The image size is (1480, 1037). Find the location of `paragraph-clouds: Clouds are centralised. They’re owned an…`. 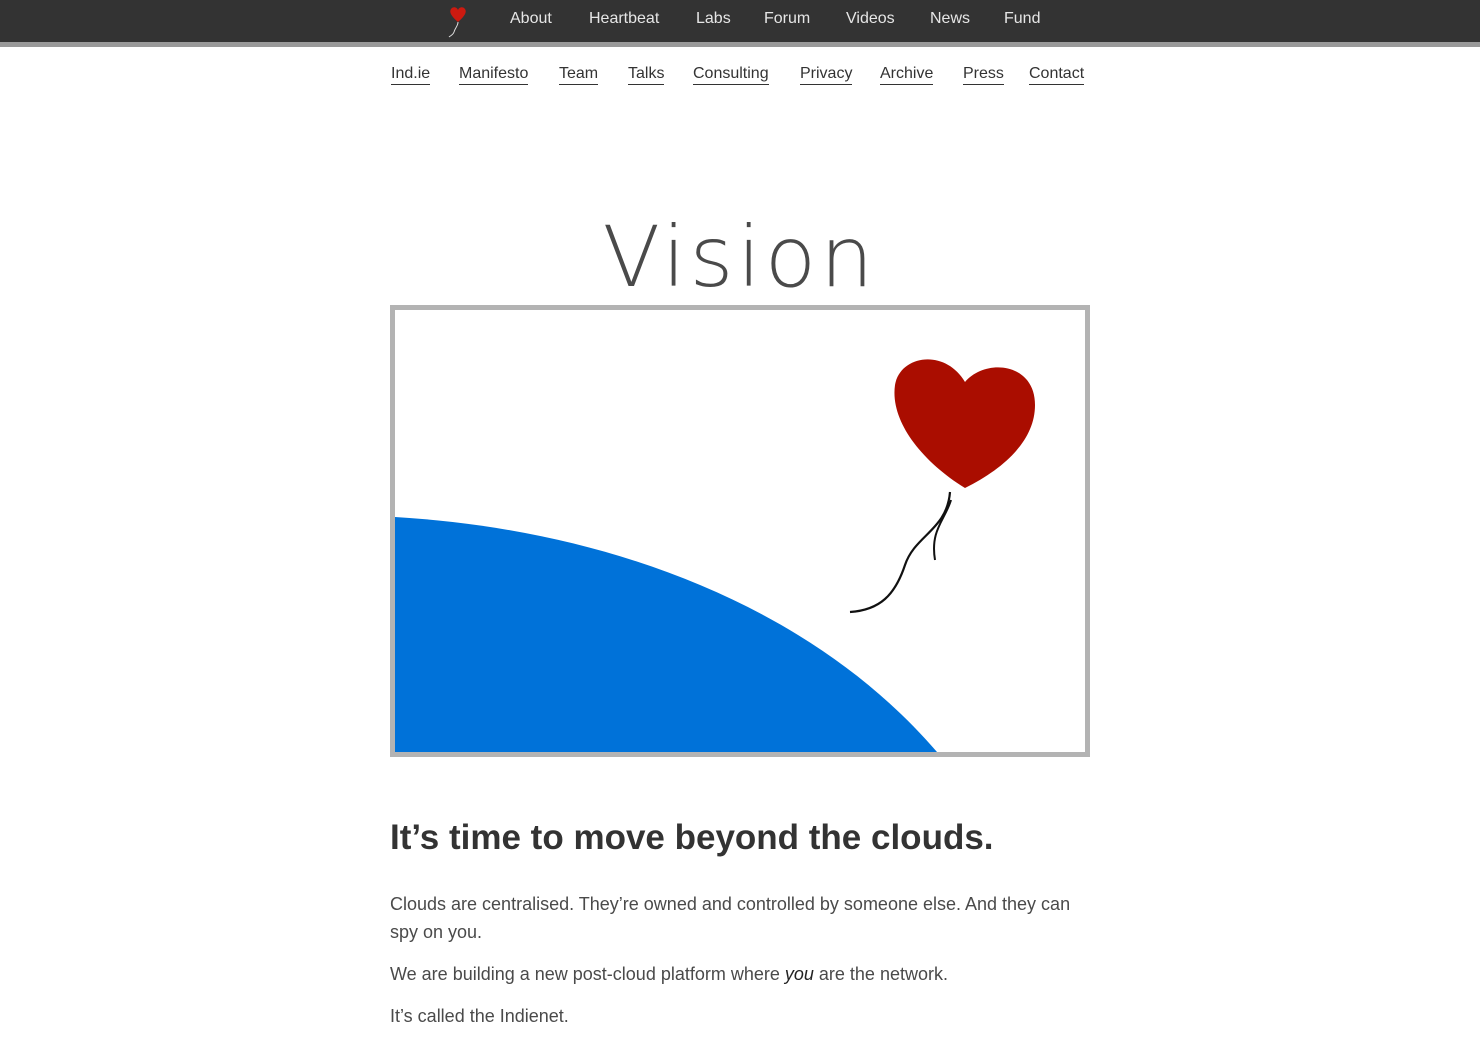

paragraph-clouds: Clouds are centralised. They’re owned an… is located at coordinates (730, 918).